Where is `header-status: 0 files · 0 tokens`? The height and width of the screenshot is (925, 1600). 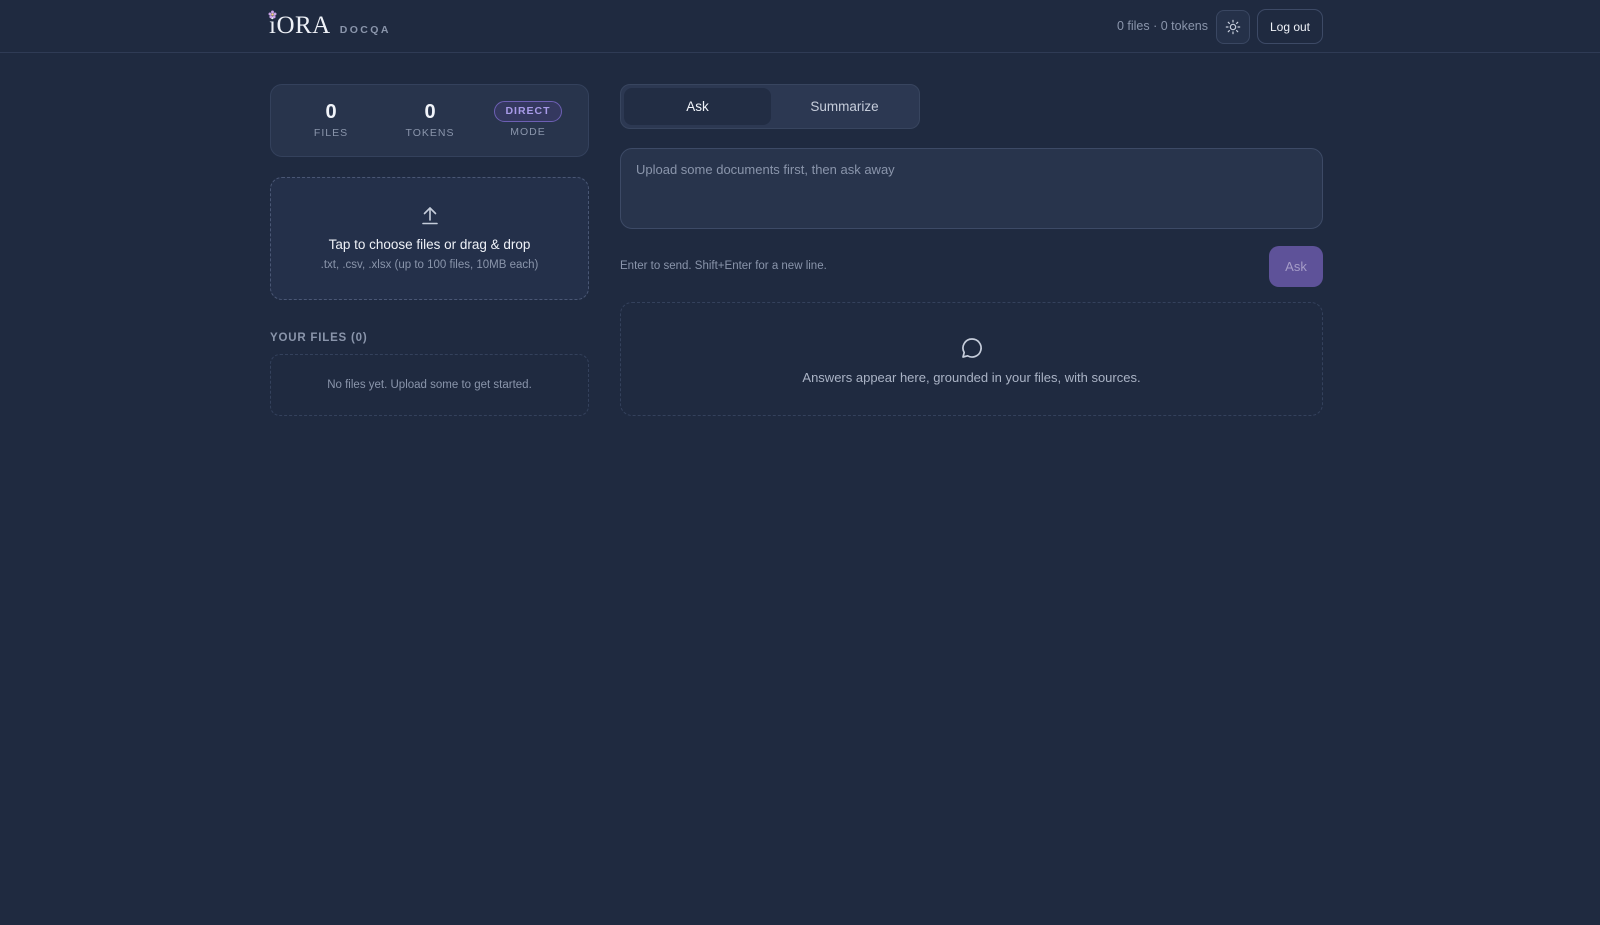 header-status: 0 files · 0 tokens is located at coordinates (1162, 26).